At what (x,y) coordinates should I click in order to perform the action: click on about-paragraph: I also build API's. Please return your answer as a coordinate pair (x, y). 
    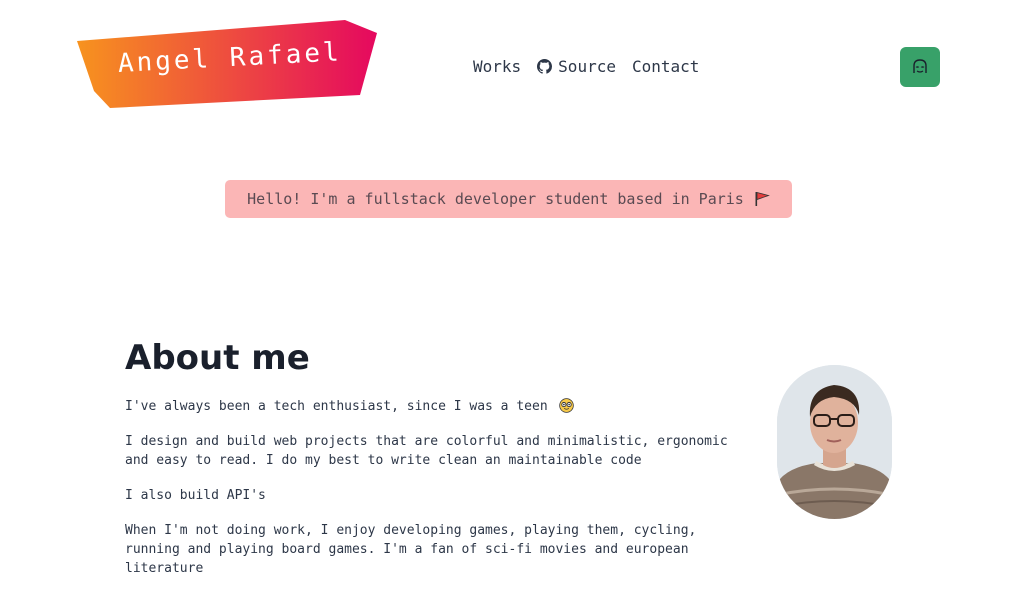
    Looking at the image, I should click on (195, 495).